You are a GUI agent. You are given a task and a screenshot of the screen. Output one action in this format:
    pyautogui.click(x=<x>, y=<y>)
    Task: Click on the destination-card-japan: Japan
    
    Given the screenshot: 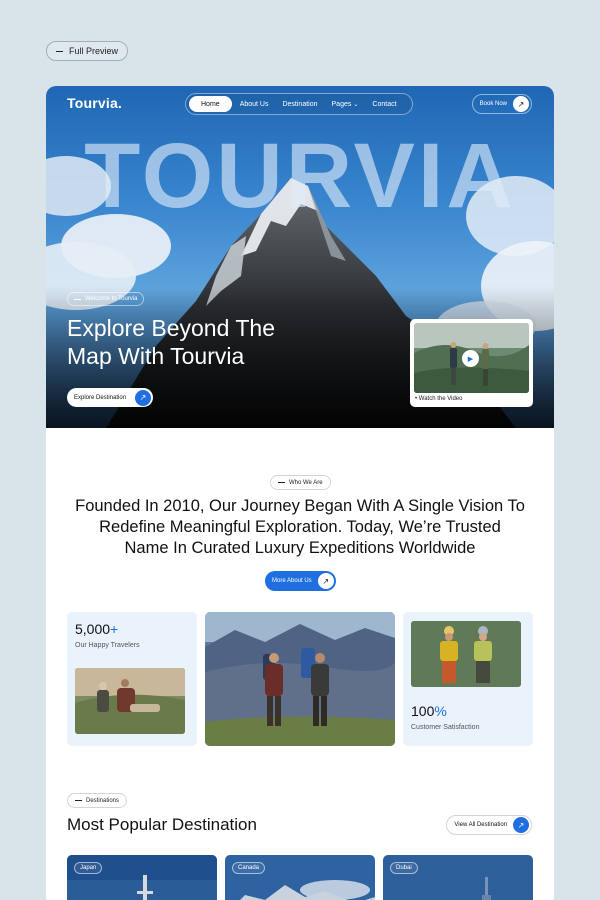 What is the action you would take?
    pyautogui.click(x=142, y=877)
    